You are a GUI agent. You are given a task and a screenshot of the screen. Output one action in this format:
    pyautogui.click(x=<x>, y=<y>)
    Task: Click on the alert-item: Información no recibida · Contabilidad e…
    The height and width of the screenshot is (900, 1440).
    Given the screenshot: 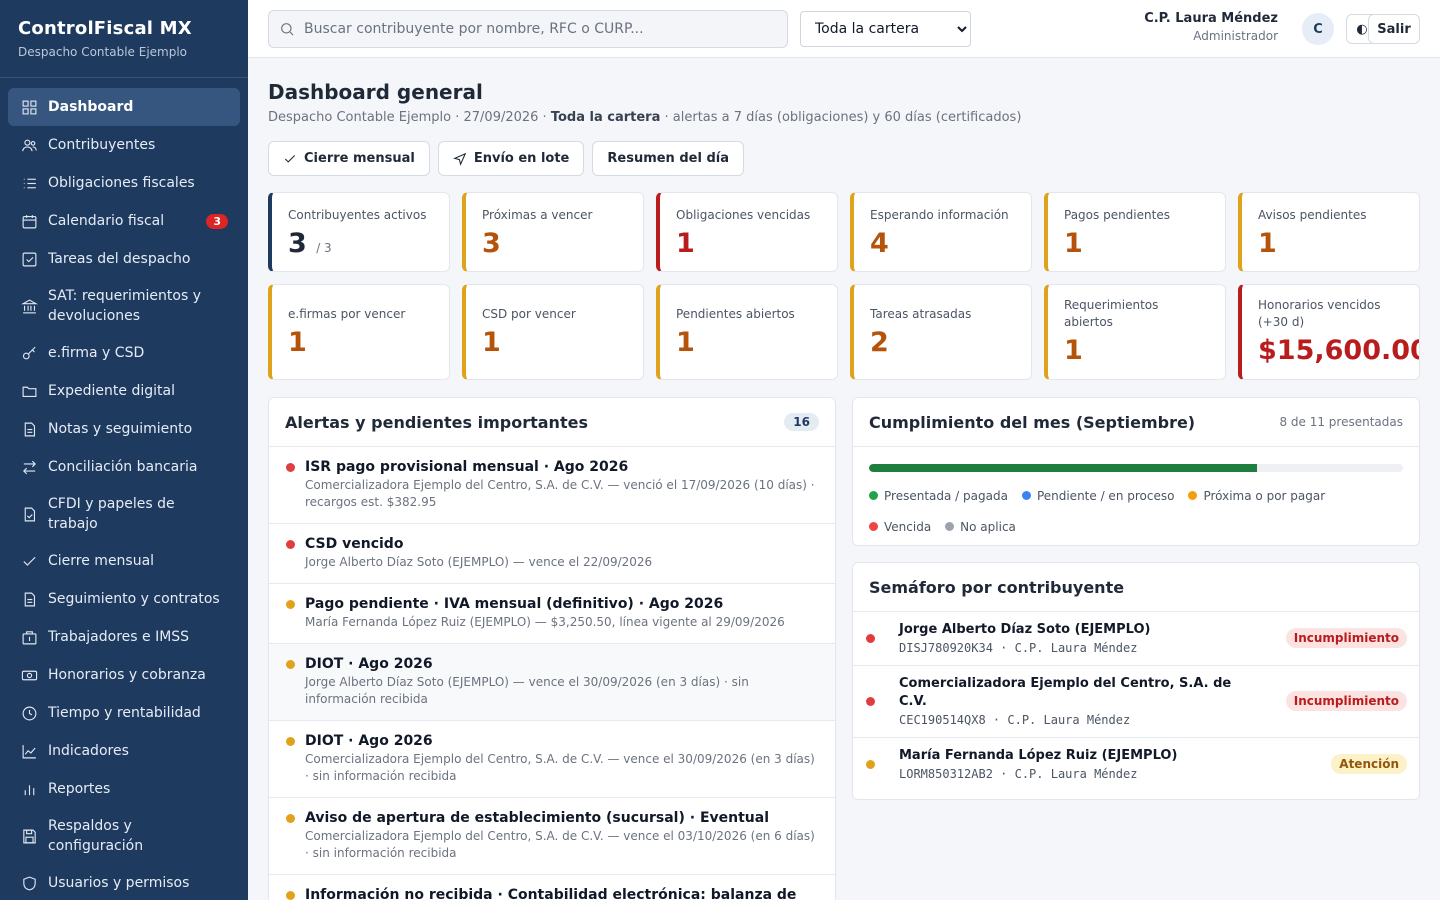 What is the action you would take?
    pyautogui.click(x=552, y=887)
    